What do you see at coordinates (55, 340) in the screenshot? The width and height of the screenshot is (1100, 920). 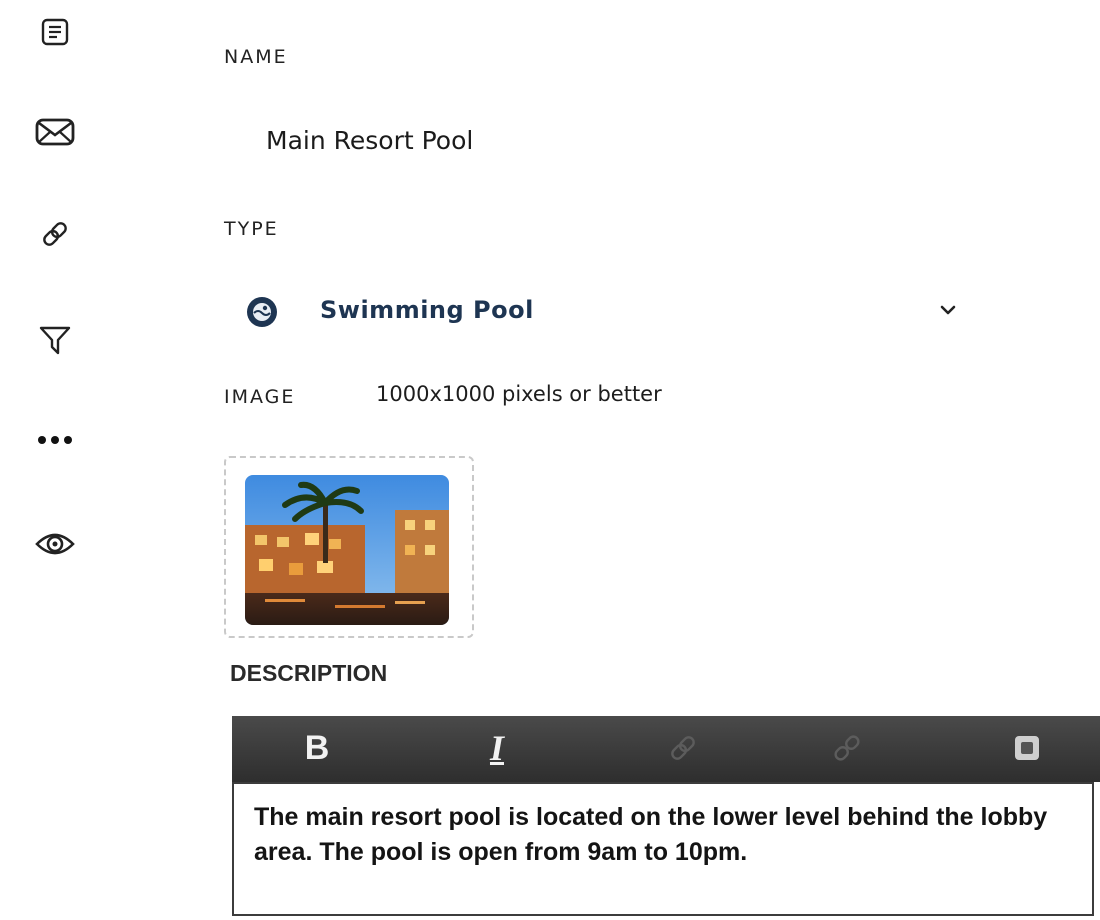 I see `filter-icon` at bounding box center [55, 340].